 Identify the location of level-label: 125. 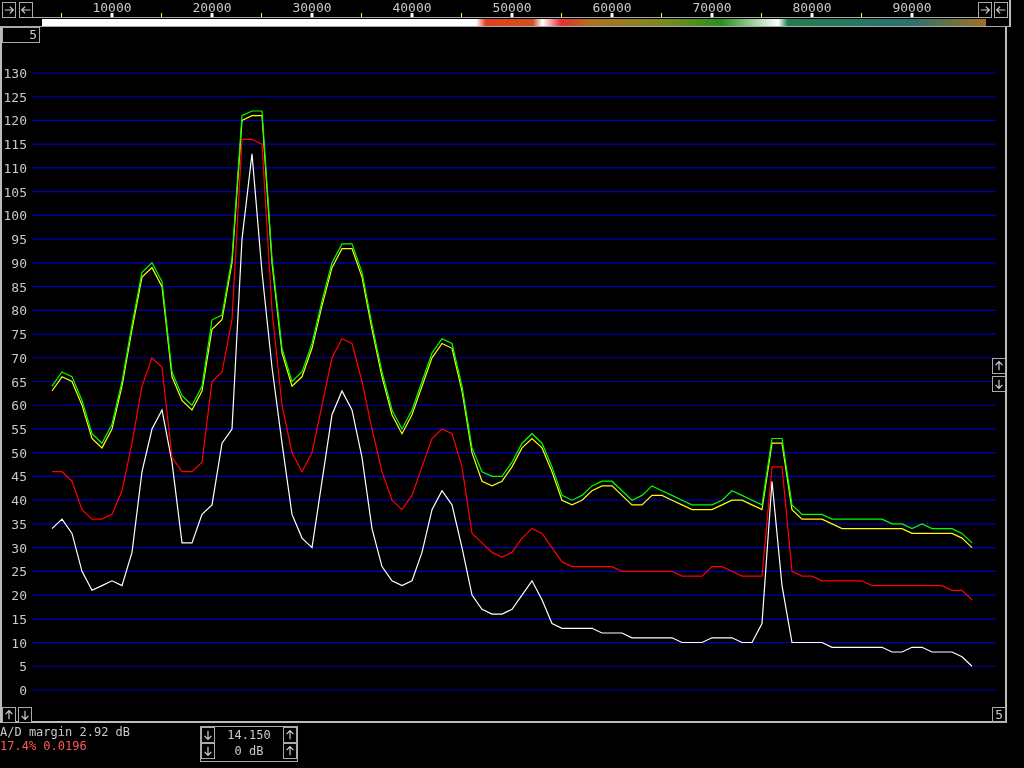
(15, 97).